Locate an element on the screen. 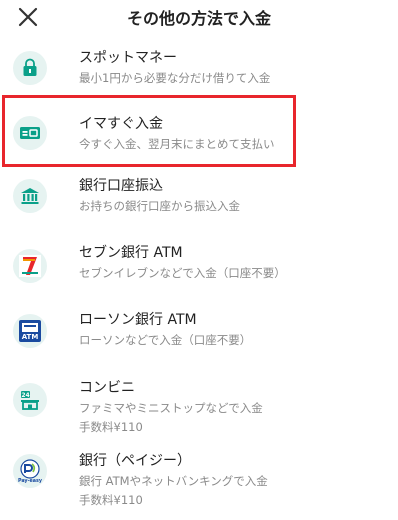  svg-text: Pay-easy is located at coordinates (30, 481).